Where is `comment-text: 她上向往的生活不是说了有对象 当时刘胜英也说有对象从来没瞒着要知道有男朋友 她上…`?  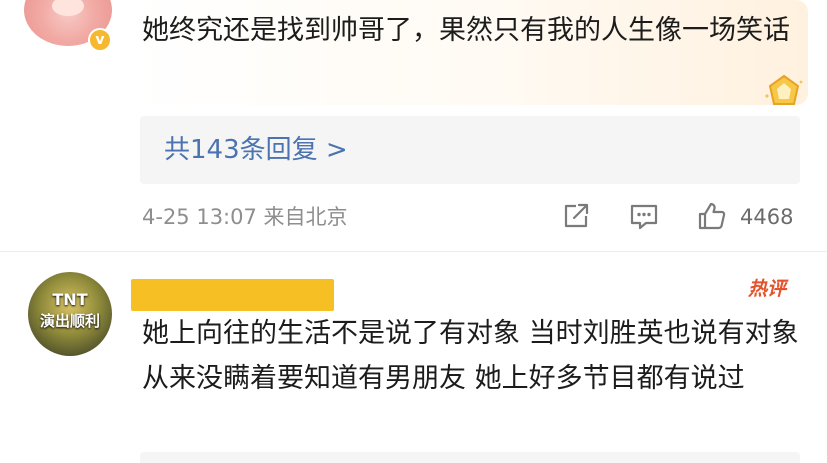 comment-text: 她上向往的生活不是说了有对象 当时刘胜英也说有对象从来没瞒着要知道有男朋友 她上… is located at coordinates (470, 356).